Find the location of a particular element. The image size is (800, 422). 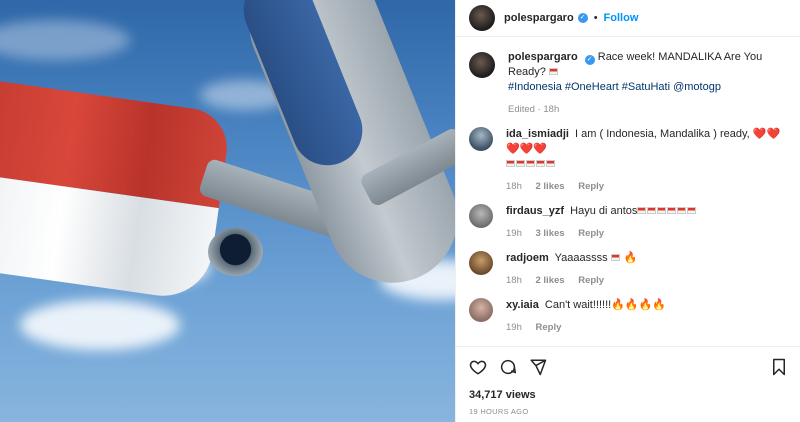

bookmark-icon is located at coordinates (779, 367).